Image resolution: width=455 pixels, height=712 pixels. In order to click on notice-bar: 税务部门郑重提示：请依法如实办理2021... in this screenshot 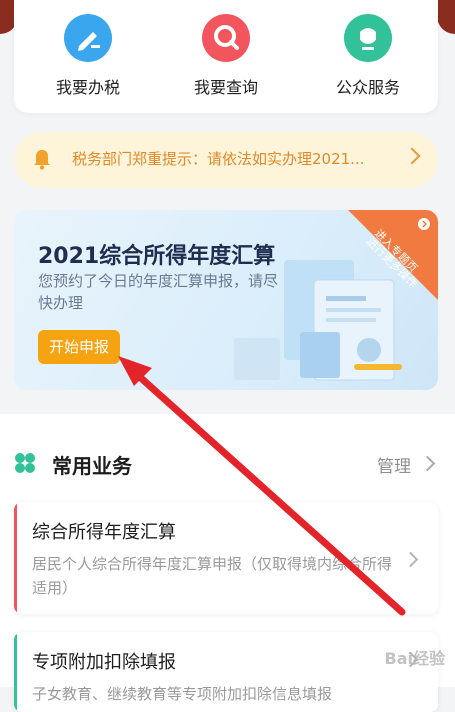, I will do `click(226, 160)`.